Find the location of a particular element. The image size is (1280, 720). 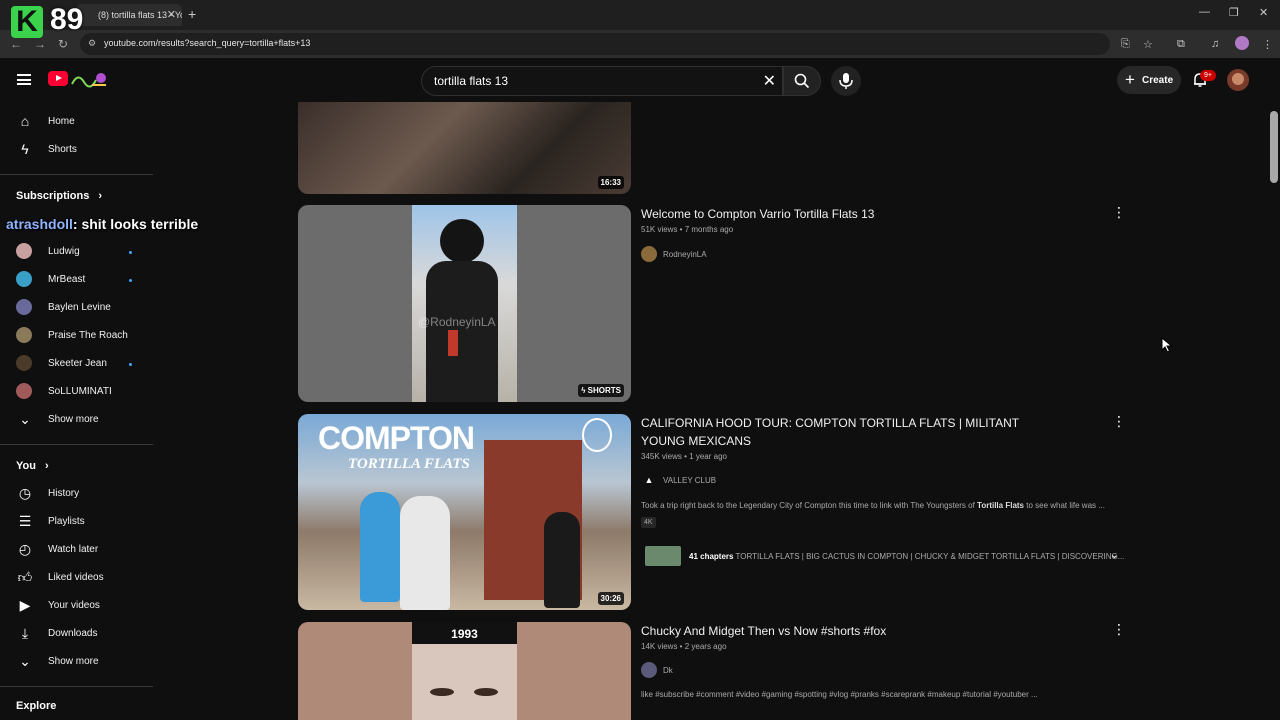

sidebar-item-subscription: Praise The Roach is located at coordinates (76, 336).